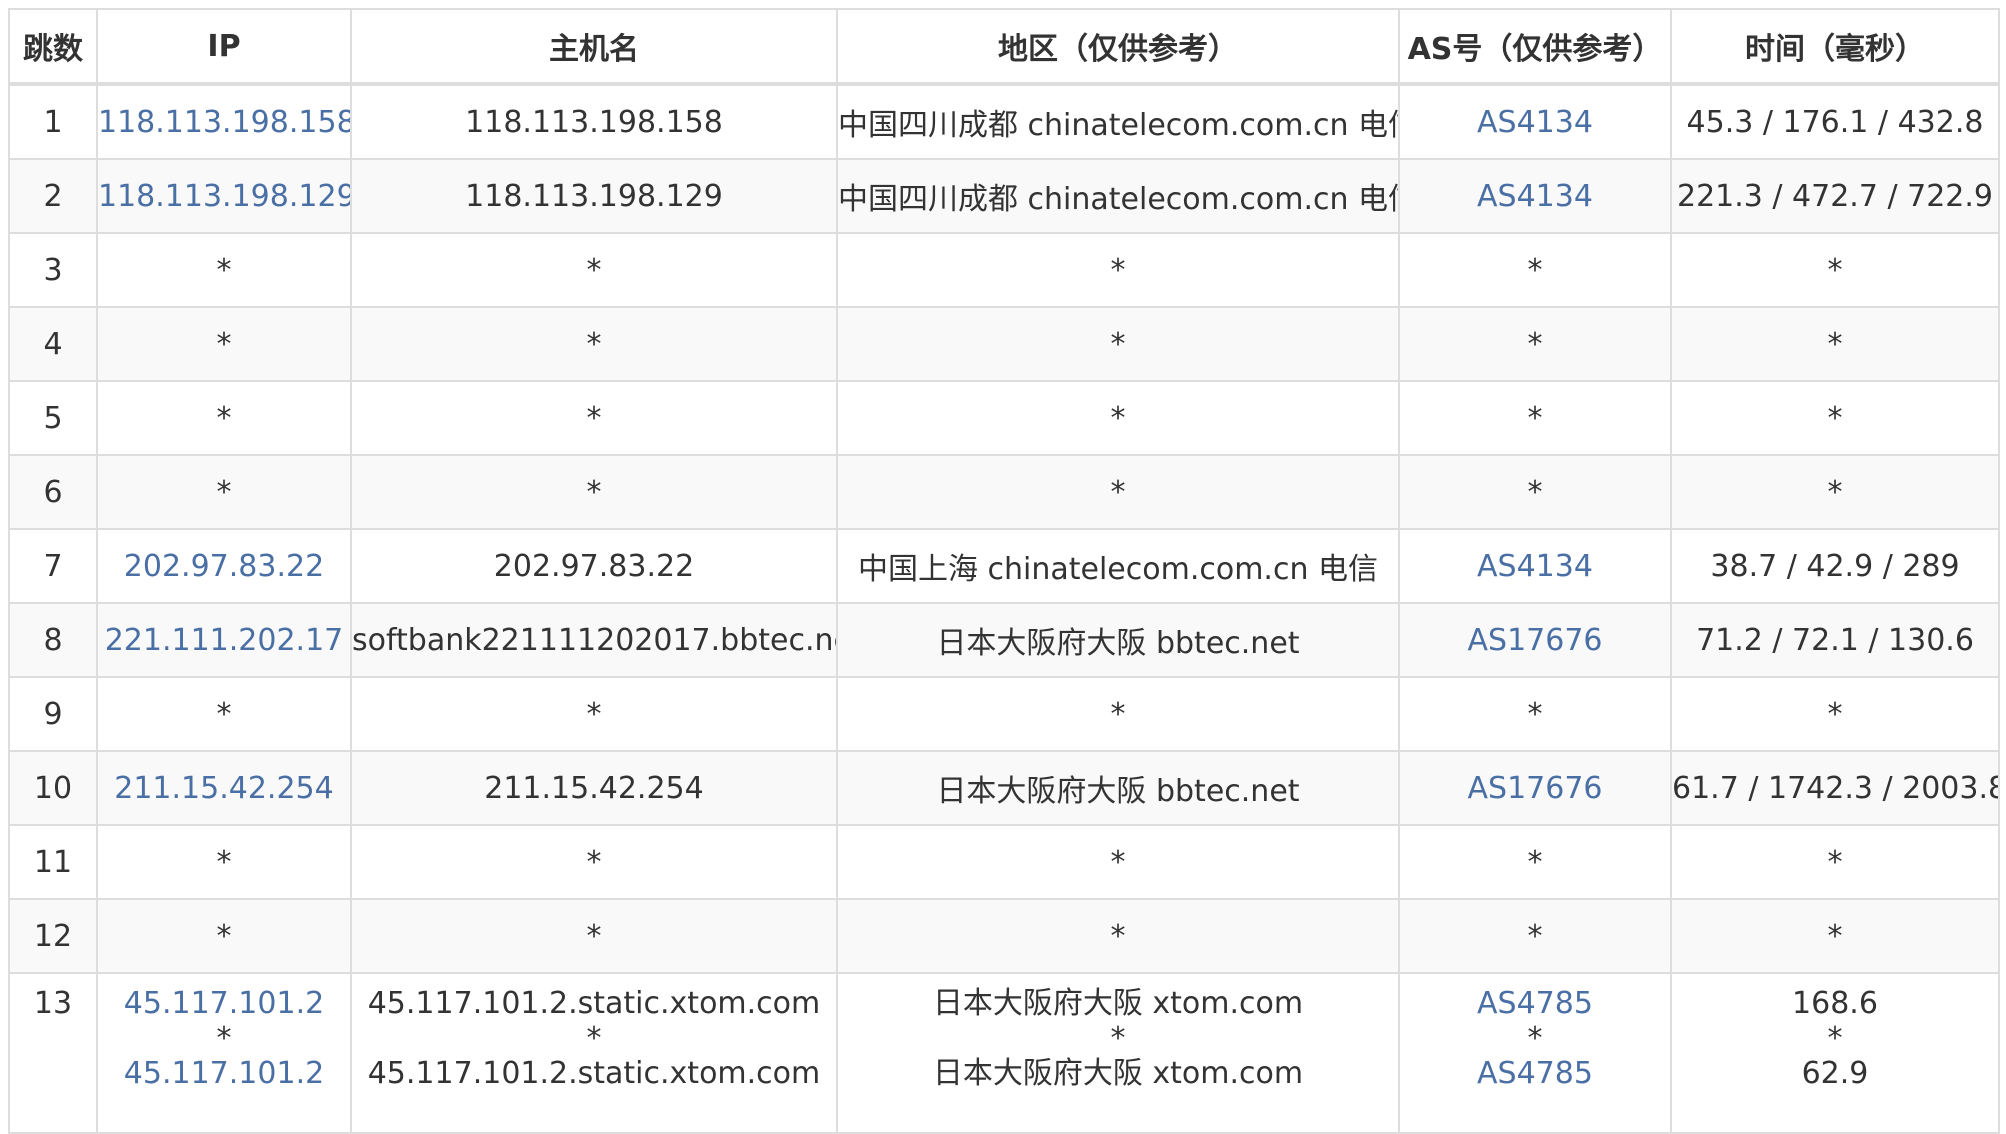 The width and height of the screenshot is (2006, 1134). Describe the element at coordinates (53, 936) in the screenshot. I see `hop-cell: 12` at that location.